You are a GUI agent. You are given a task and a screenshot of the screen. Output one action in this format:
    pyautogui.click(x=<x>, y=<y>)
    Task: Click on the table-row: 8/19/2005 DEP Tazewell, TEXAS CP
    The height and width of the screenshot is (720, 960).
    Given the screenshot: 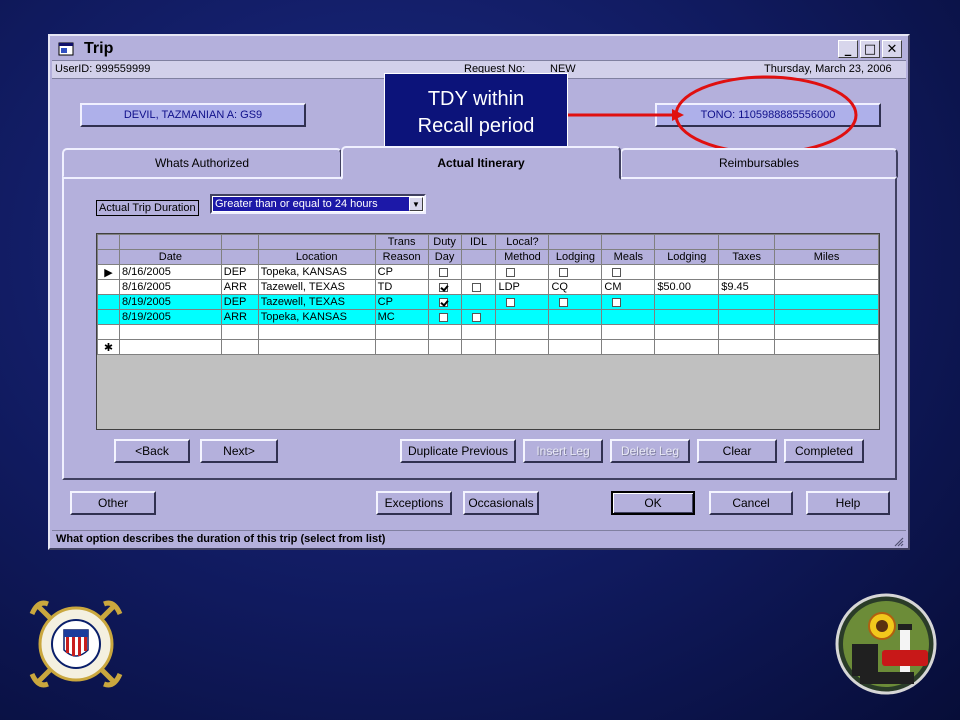 What is the action you would take?
    pyautogui.click(x=488, y=302)
    